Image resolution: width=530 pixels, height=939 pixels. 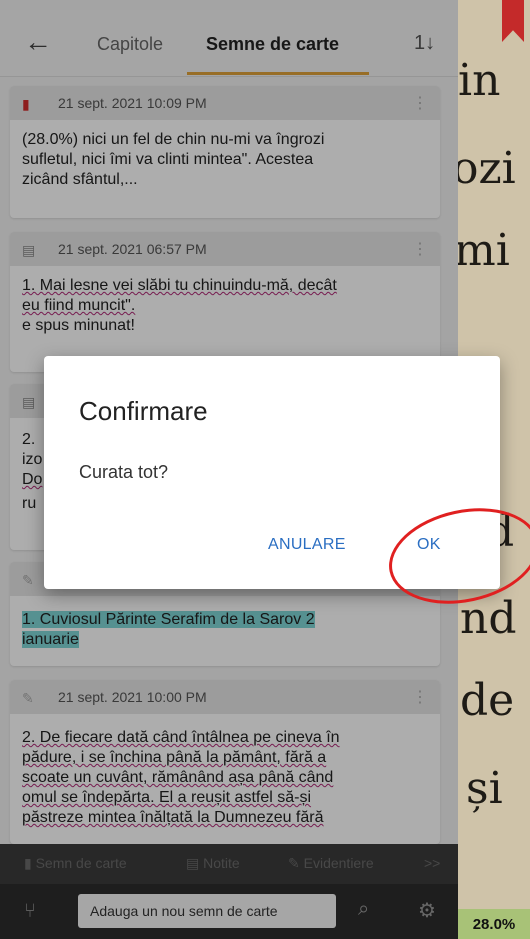 What do you see at coordinates (307, 545) in the screenshot?
I see `cancel-button: ANULARE` at bounding box center [307, 545].